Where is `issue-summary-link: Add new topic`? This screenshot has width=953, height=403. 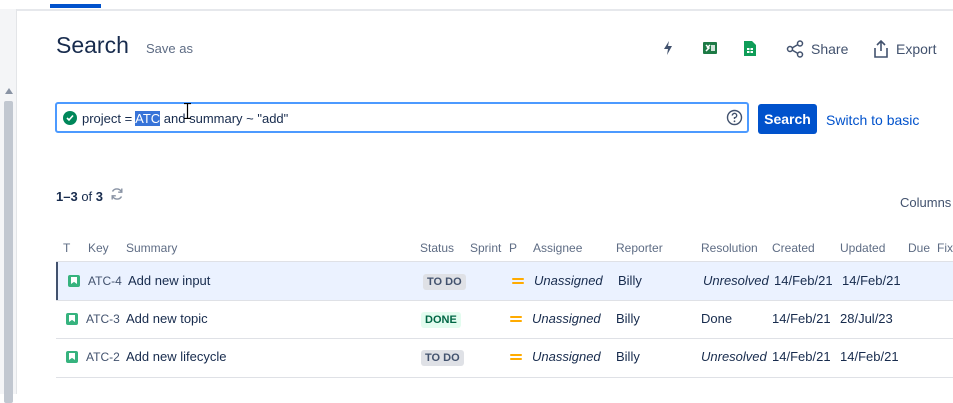
issue-summary-link: Add new topic is located at coordinates (167, 318).